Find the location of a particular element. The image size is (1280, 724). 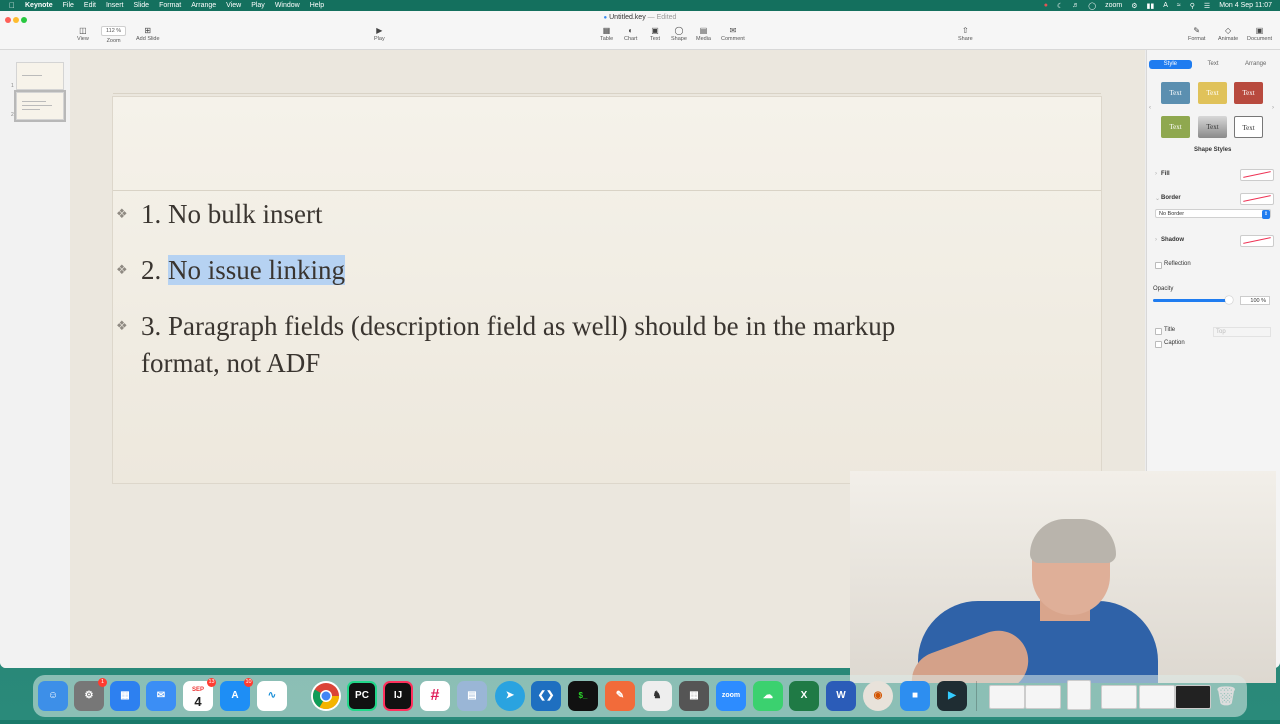

share-button: ⇧ Share is located at coordinates (965, 33).